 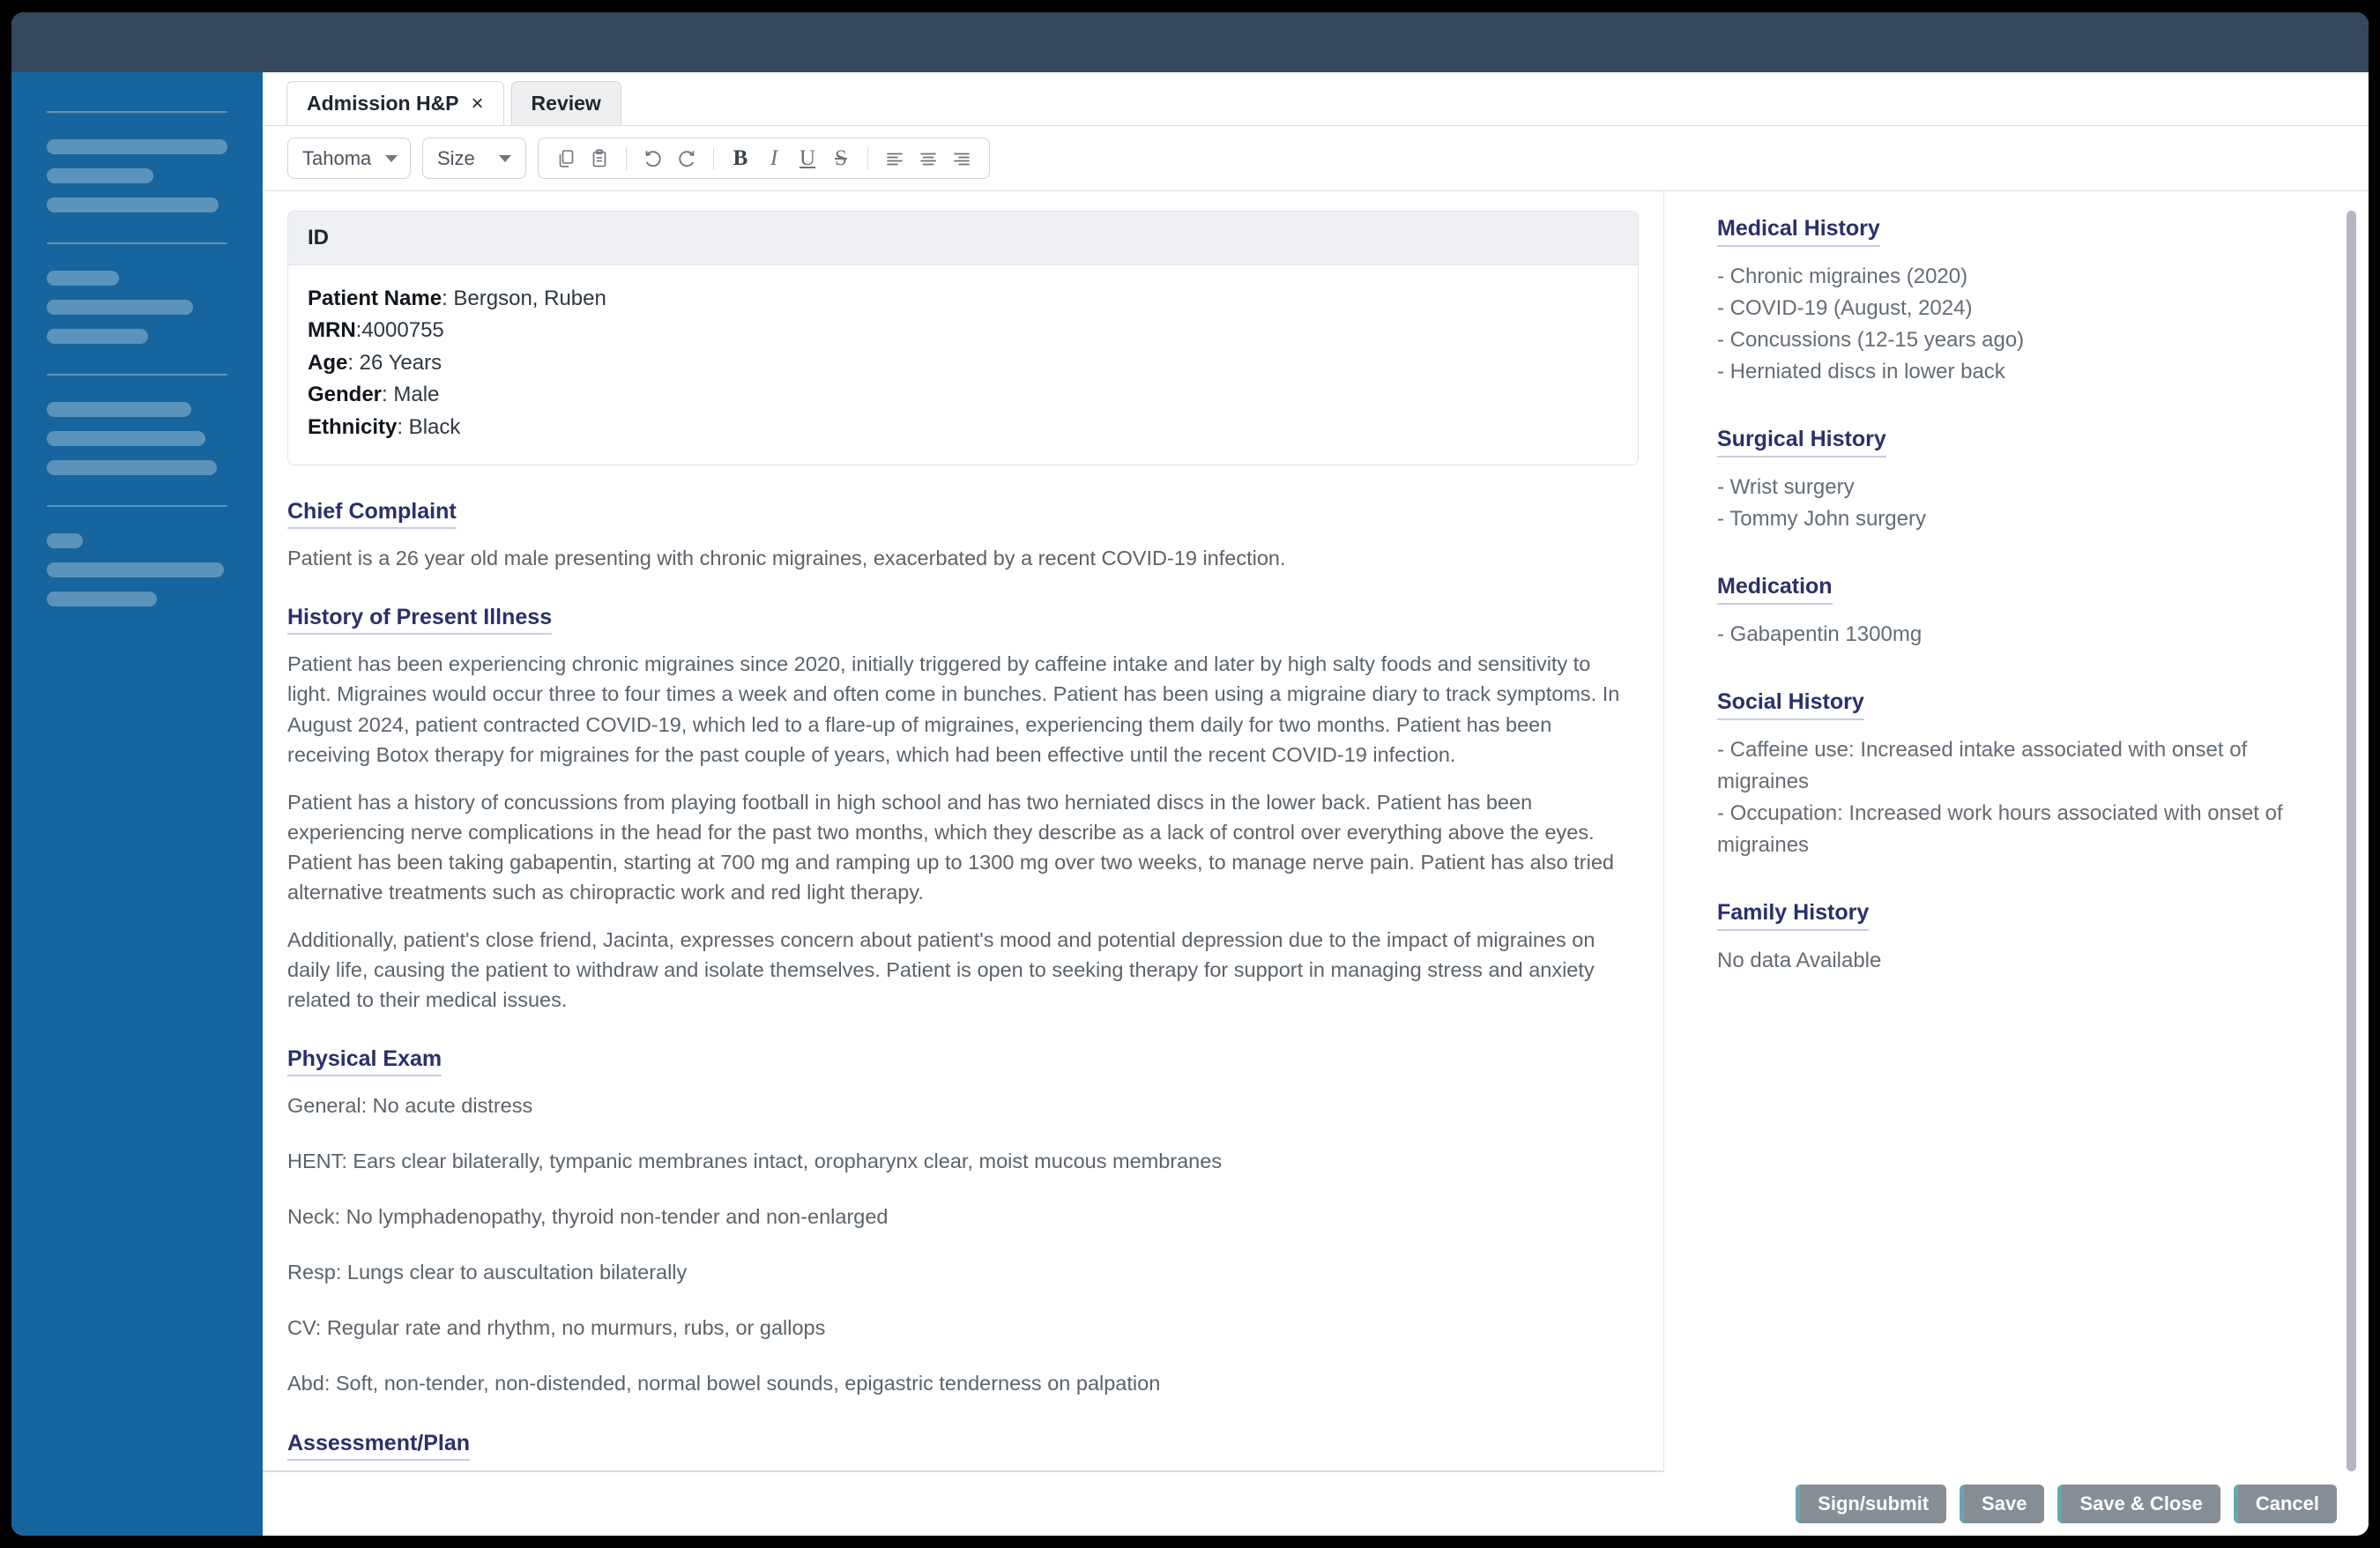 What do you see at coordinates (928, 159) in the screenshot?
I see `align-center-icon` at bounding box center [928, 159].